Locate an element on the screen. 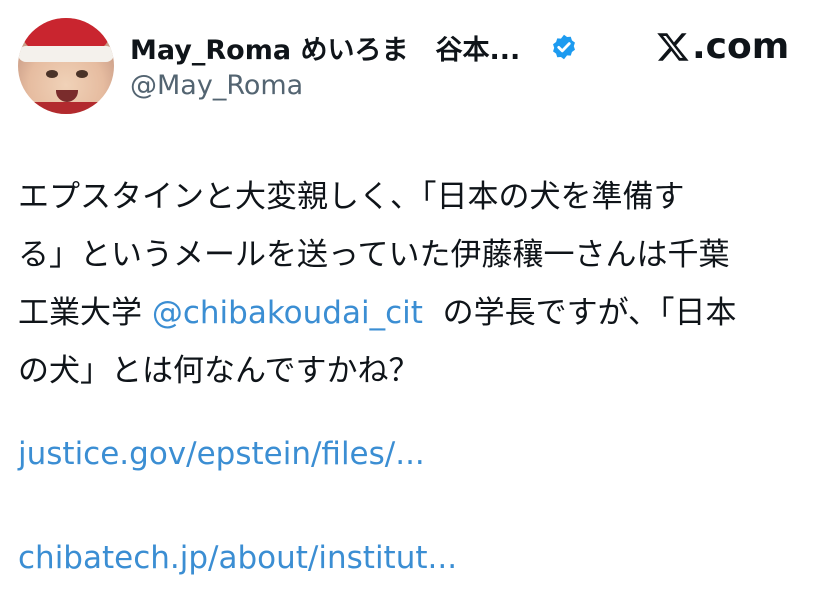 The image size is (828, 599). avatar-hat-band is located at coordinates (66, 54).